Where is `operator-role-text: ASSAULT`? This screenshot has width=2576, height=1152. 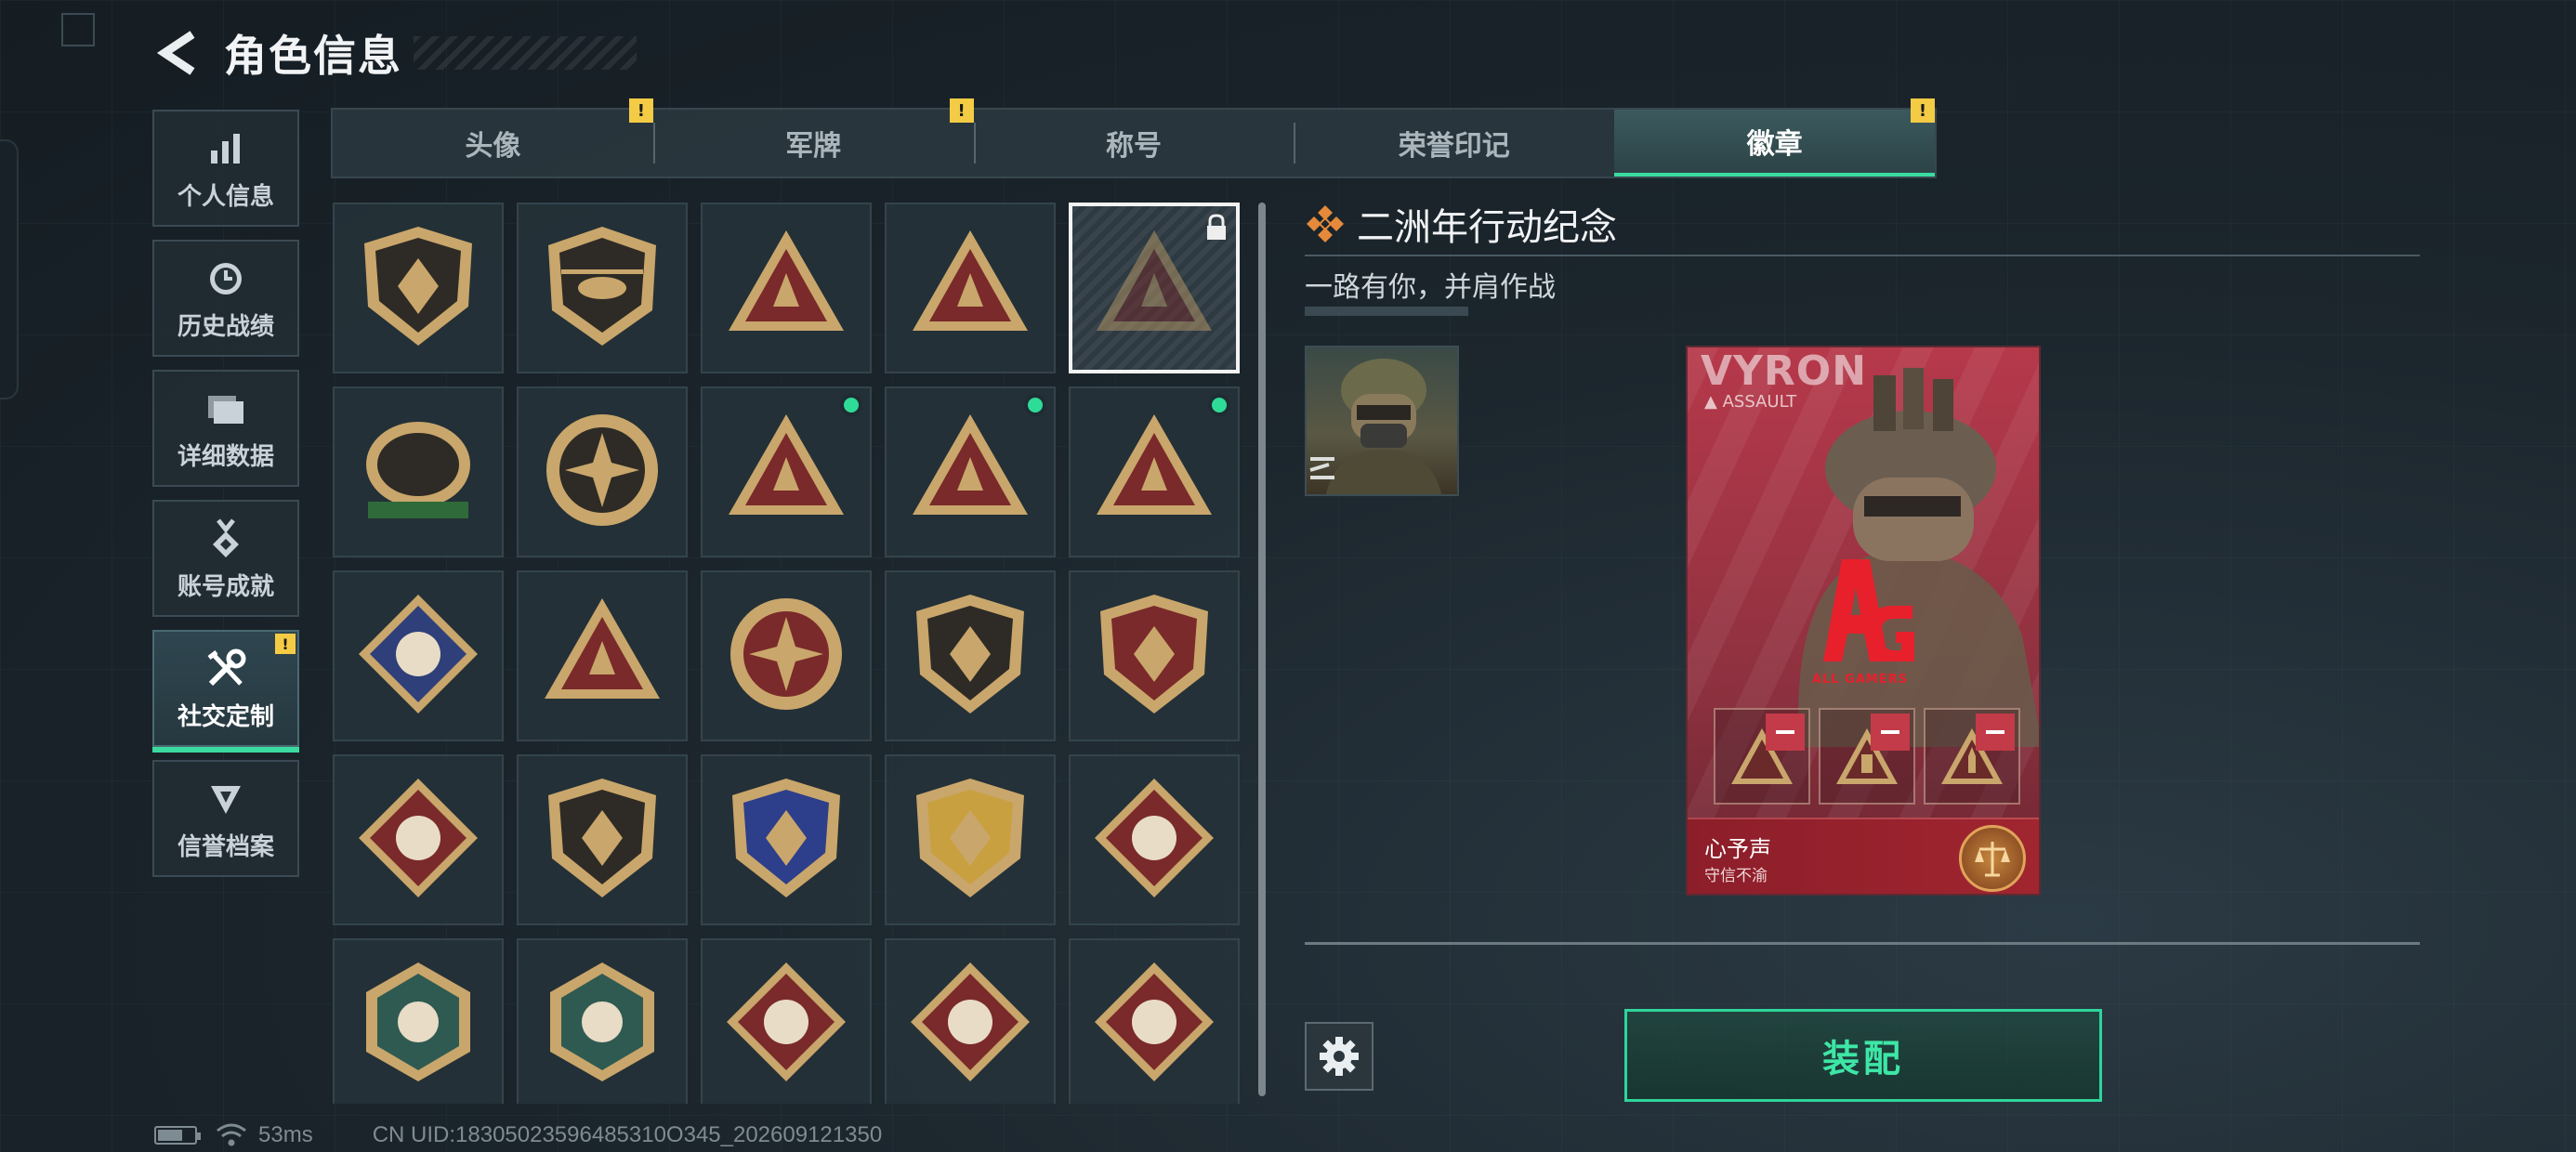
operator-role-text: ASSAULT is located at coordinates (1759, 402).